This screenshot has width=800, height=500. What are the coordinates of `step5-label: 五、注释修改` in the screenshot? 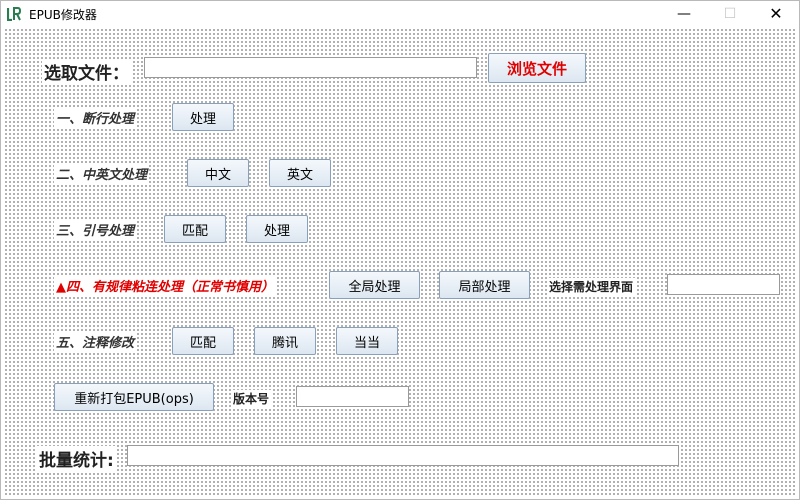 It's located at (95, 341).